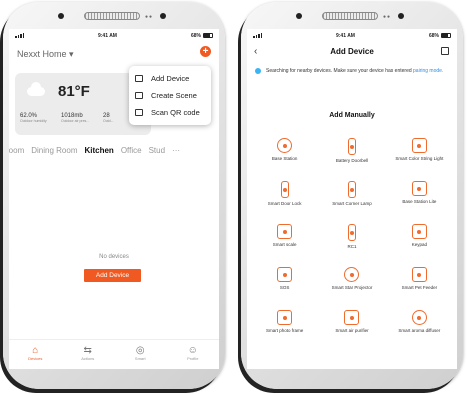  Describe the element at coordinates (352, 246) in the screenshot. I see `device-label: RC1` at that location.